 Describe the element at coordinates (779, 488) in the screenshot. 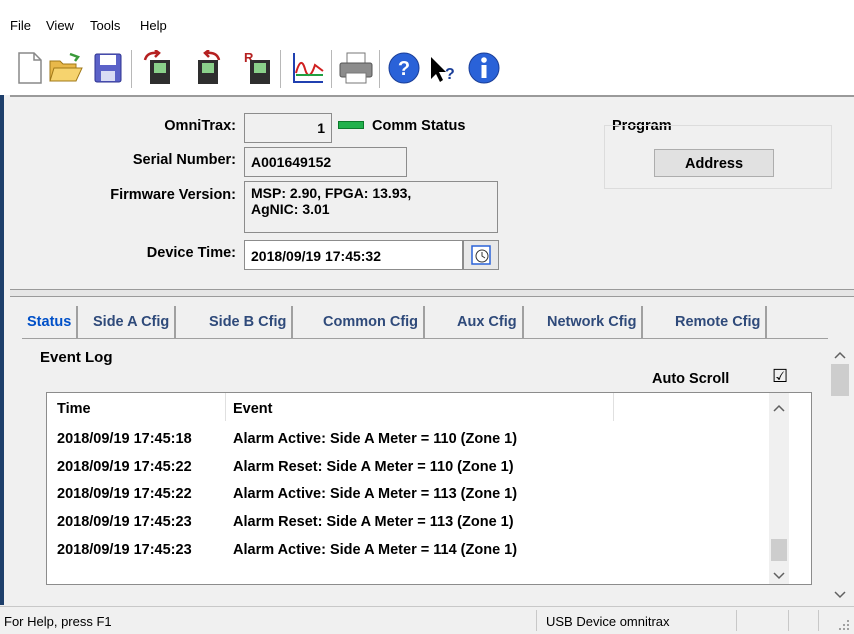

I see `event-log-scrollbar` at that location.